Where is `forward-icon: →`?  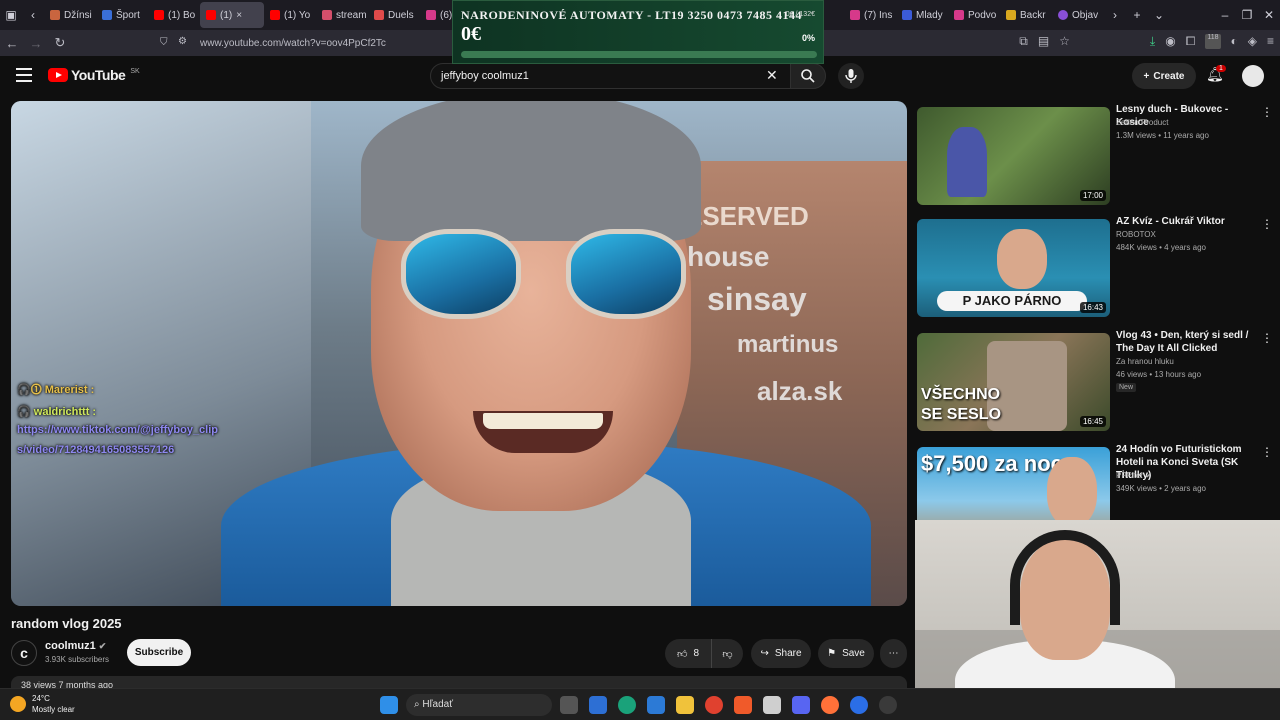 forward-icon: → is located at coordinates (36, 43).